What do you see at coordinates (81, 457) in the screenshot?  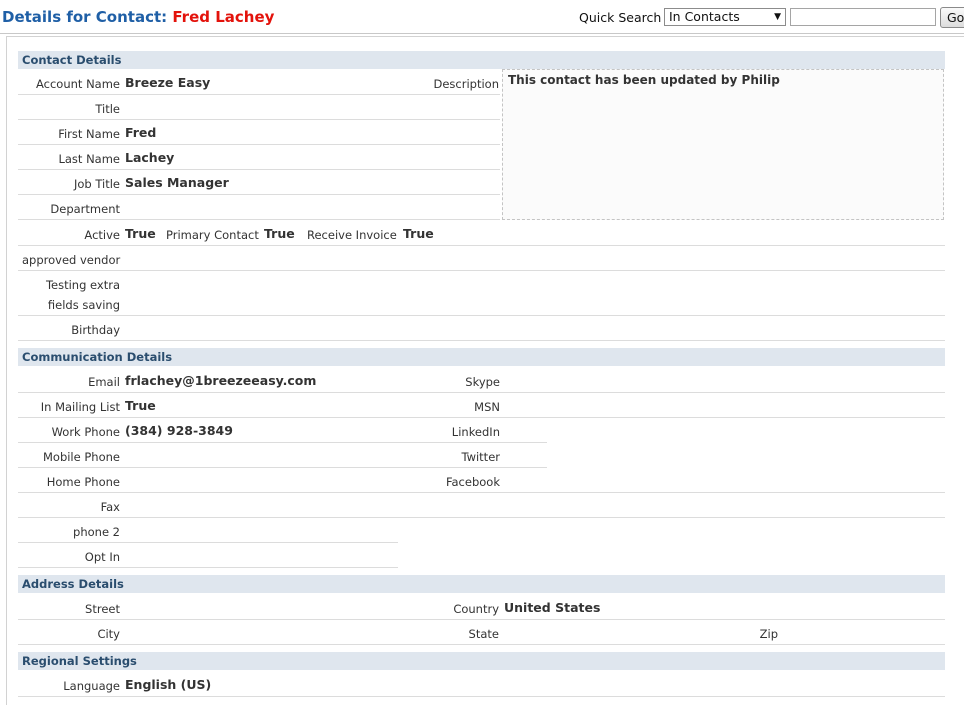 I see `mobile-phone-label: Mobile Phone` at bounding box center [81, 457].